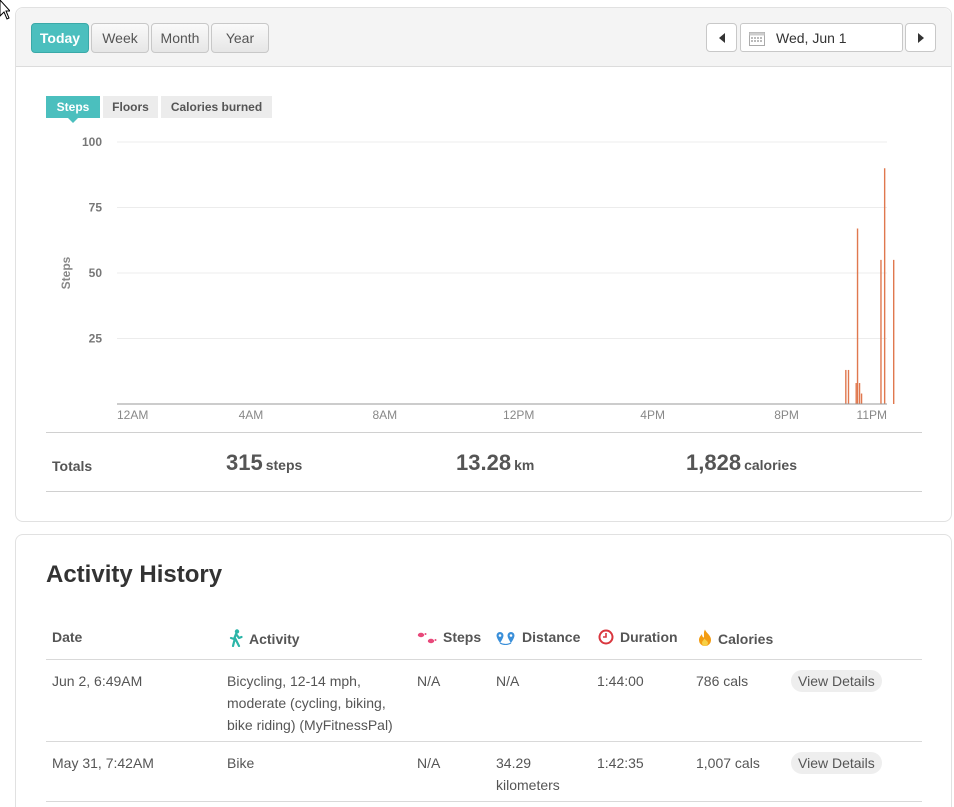 This screenshot has height=807, width=954. I want to click on row-distance: N/A, so click(507, 681).